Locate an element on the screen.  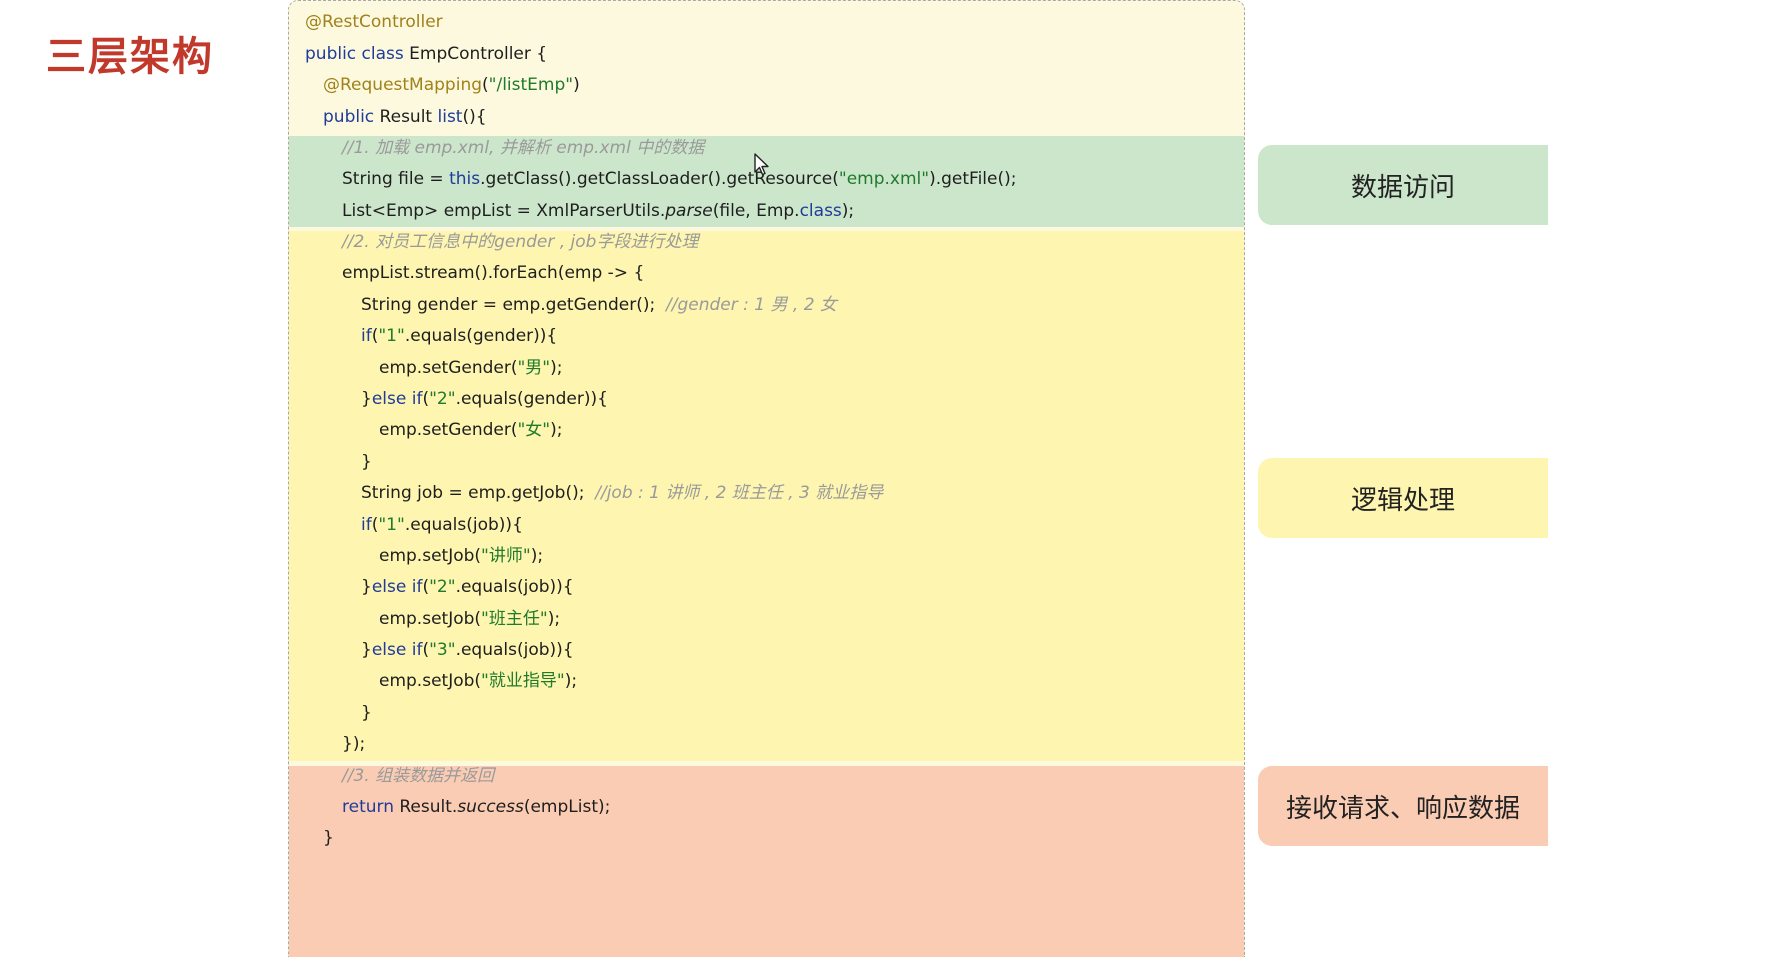
code-line: emp.setJob("班主任"); is located at coordinates (469, 619).